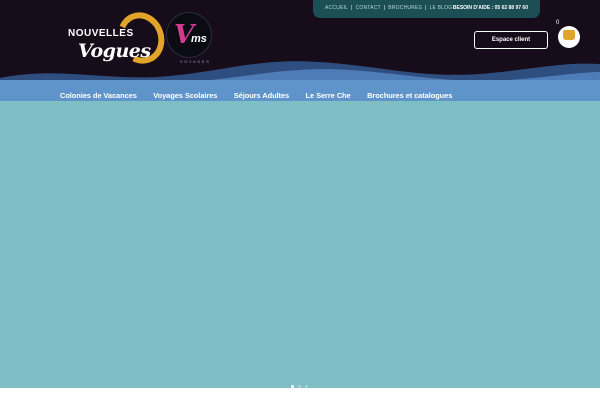 Image resolution: width=600 pixels, height=400 pixels. Describe the element at coordinates (101, 33) in the screenshot. I see `logo-text-line1: NOUVELLES` at that location.